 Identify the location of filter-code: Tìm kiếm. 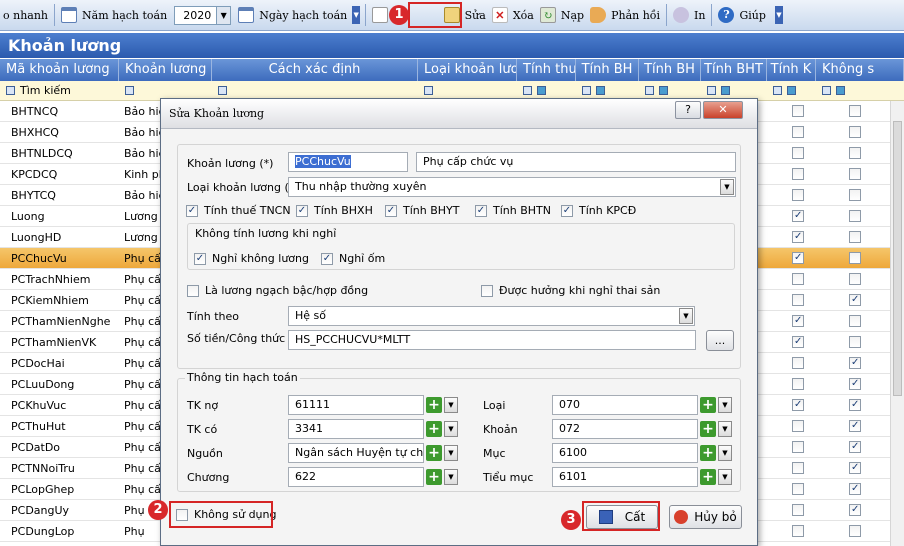
(59, 91).